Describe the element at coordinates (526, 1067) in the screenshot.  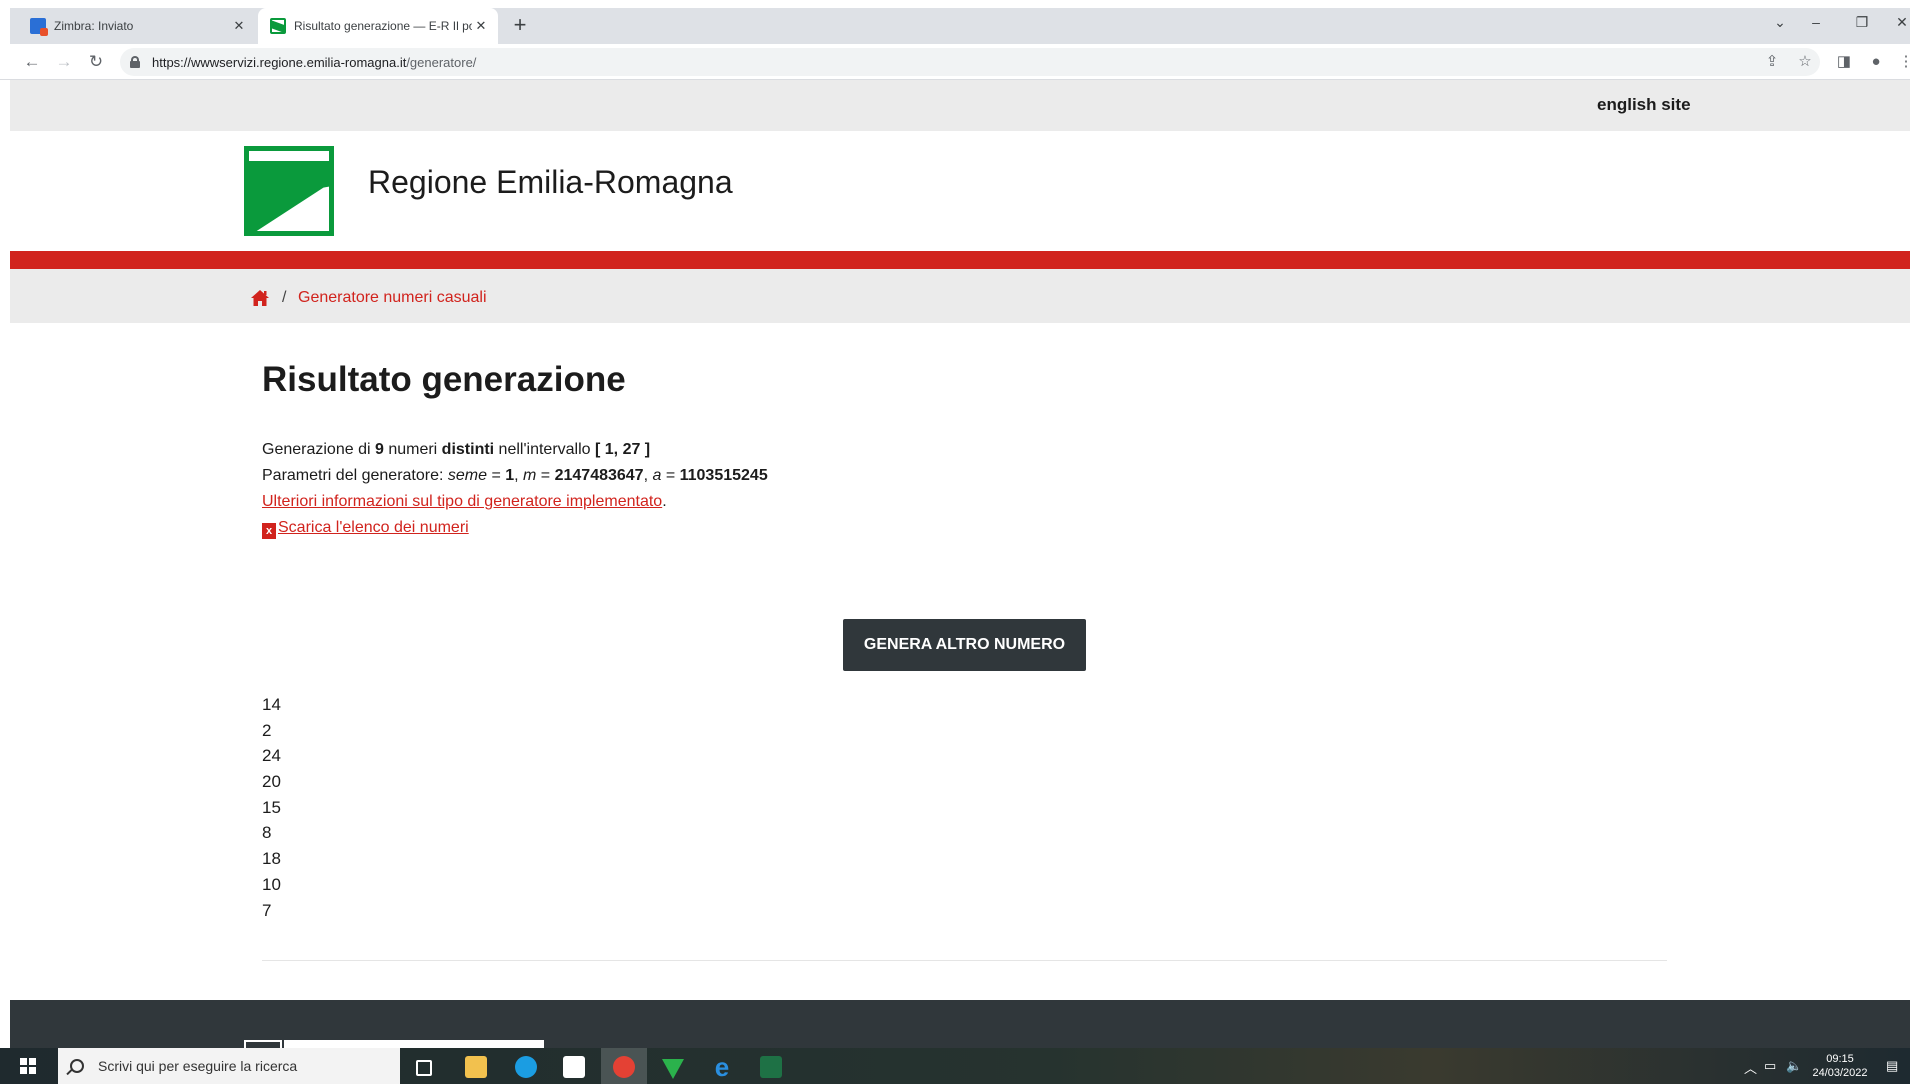
I see `edge-browser-icon` at that location.